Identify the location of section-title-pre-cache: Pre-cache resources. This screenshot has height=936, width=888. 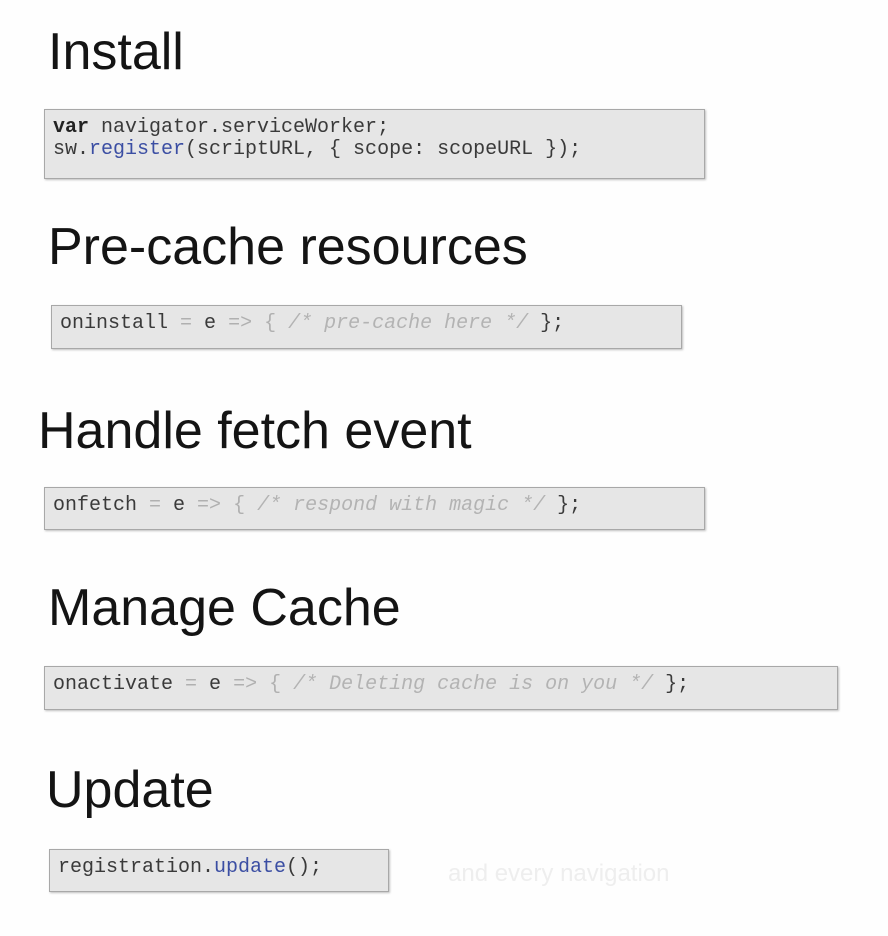
(288, 247).